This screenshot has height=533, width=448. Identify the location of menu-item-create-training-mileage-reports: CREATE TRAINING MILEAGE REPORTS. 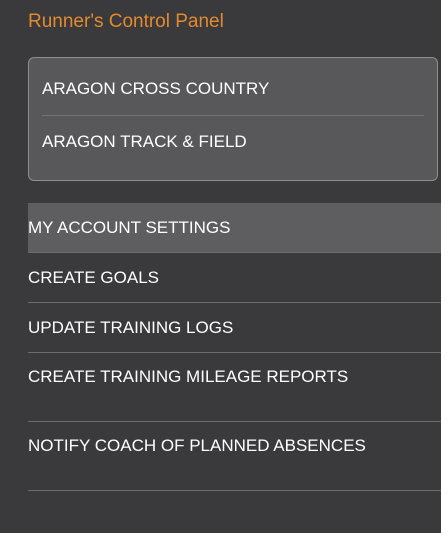
(234, 387).